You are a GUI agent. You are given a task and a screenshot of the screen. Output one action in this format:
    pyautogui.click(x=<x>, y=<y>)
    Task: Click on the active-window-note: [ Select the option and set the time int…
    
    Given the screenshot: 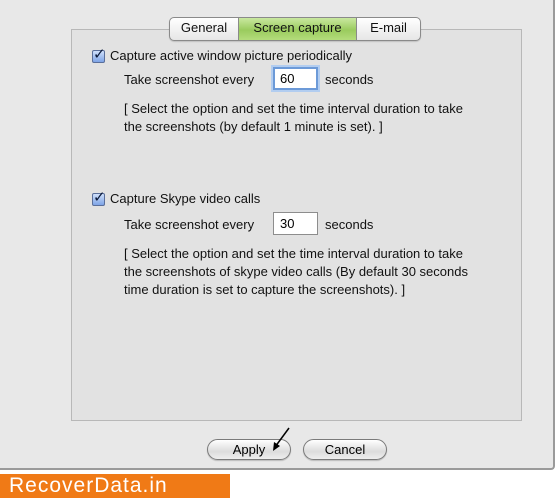 What is the action you would take?
    pyautogui.click(x=293, y=117)
    